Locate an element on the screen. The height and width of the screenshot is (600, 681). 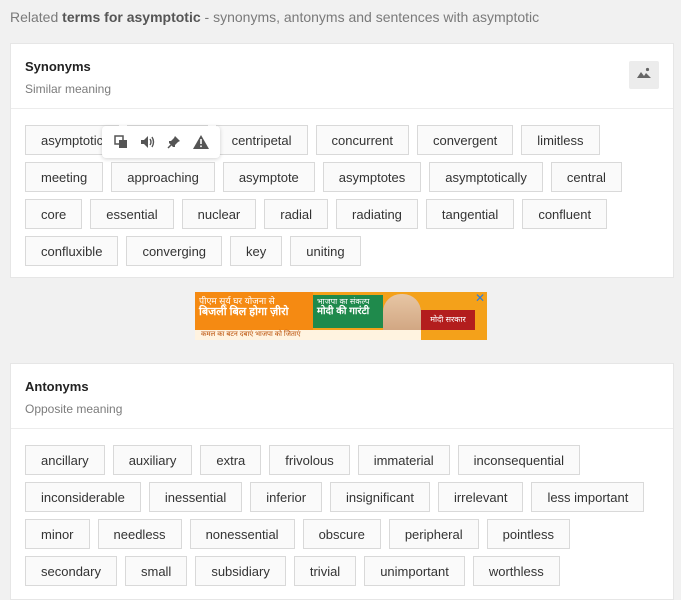
antonyms-subtitle: Opposite meaning is located at coordinates (74, 409).